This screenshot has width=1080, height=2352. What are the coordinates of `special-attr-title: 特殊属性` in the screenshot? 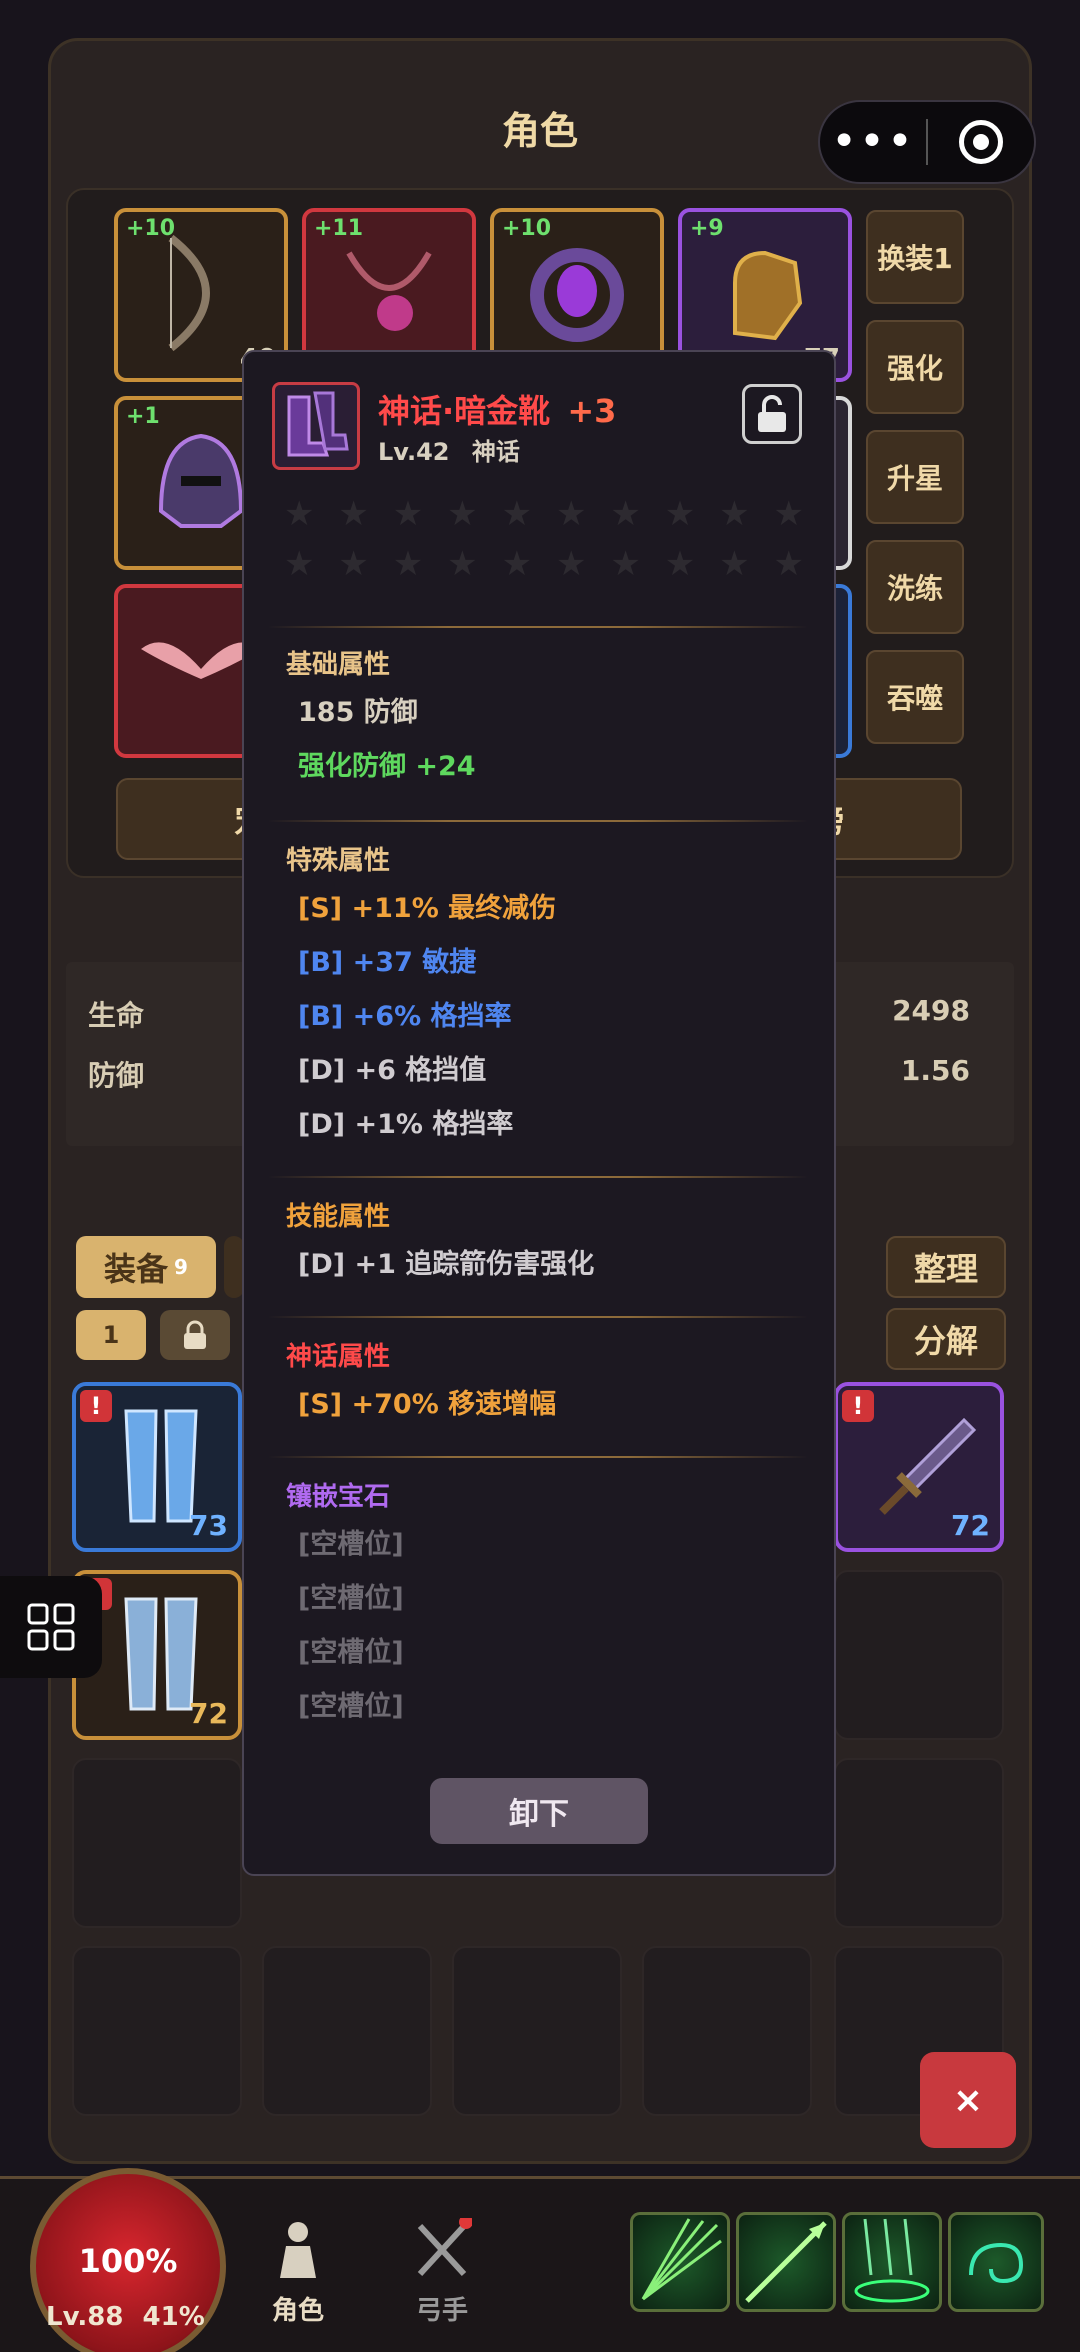 It's located at (338, 861).